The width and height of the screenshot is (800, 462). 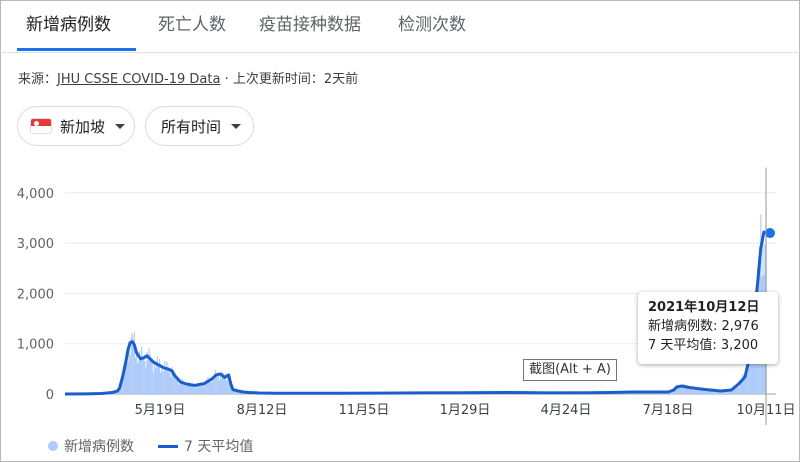 What do you see at coordinates (765, 410) in the screenshot?
I see `x-tick-label: 10月11日` at bounding box center [765, 410].